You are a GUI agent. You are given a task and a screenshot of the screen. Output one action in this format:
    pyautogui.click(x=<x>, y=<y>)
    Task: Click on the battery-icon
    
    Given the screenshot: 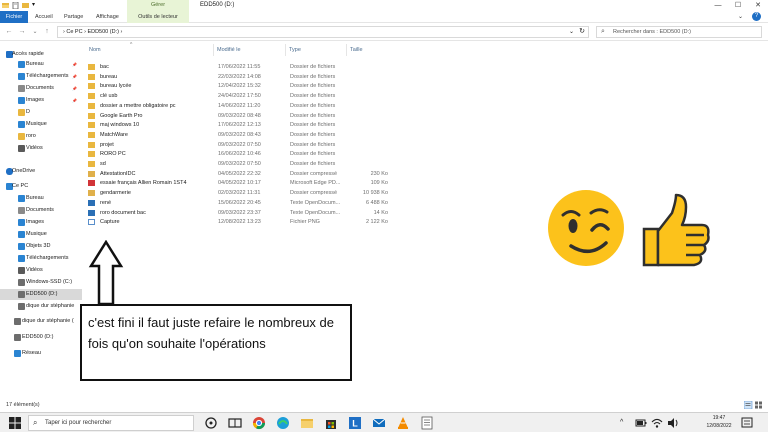 What is the action you would take?
    pyautogui.click(x=641, y=423)
    